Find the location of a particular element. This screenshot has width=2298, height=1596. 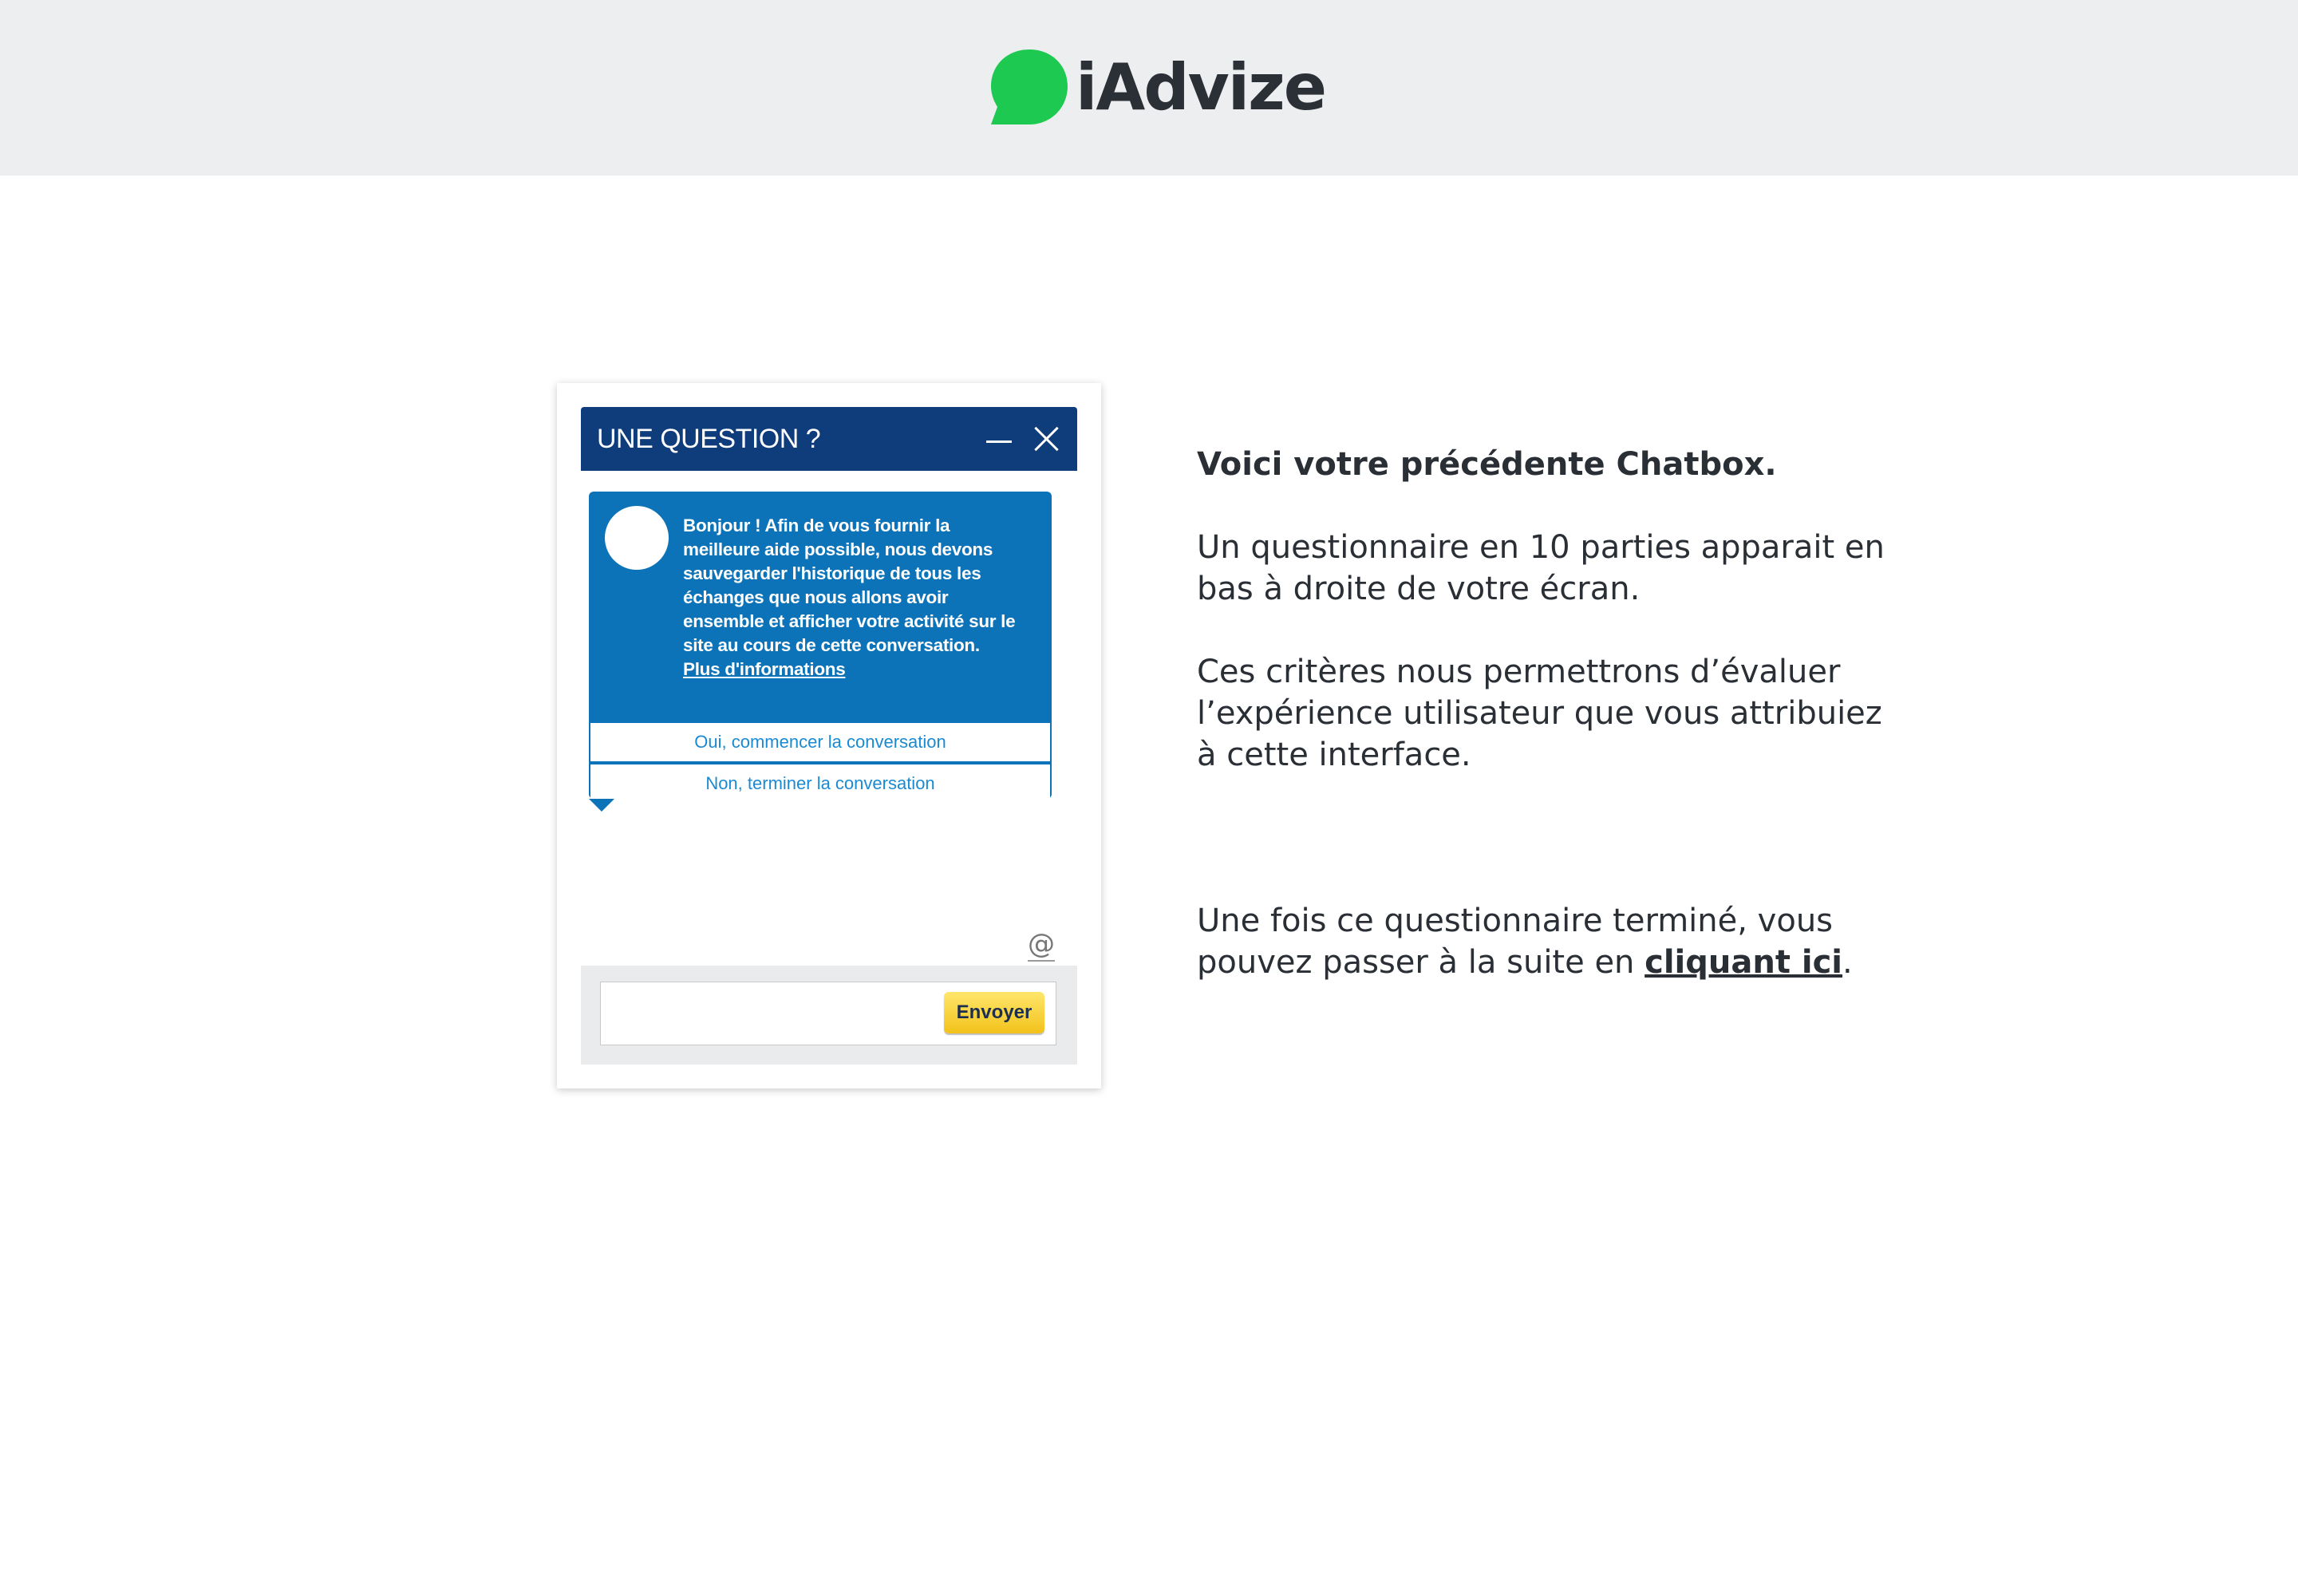

instructions-title: Voici votre précédente Chatbox. is located at coordinates (1487, 464).